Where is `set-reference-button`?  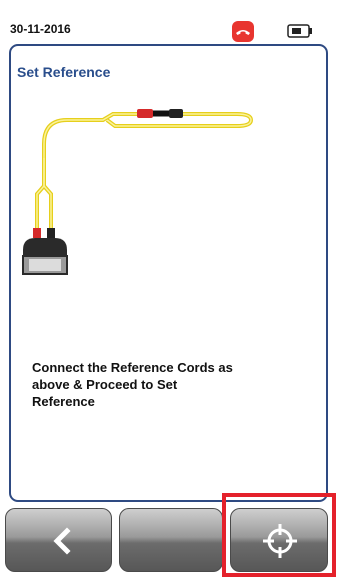
set-reference-button is located at coordinates (279, 540).